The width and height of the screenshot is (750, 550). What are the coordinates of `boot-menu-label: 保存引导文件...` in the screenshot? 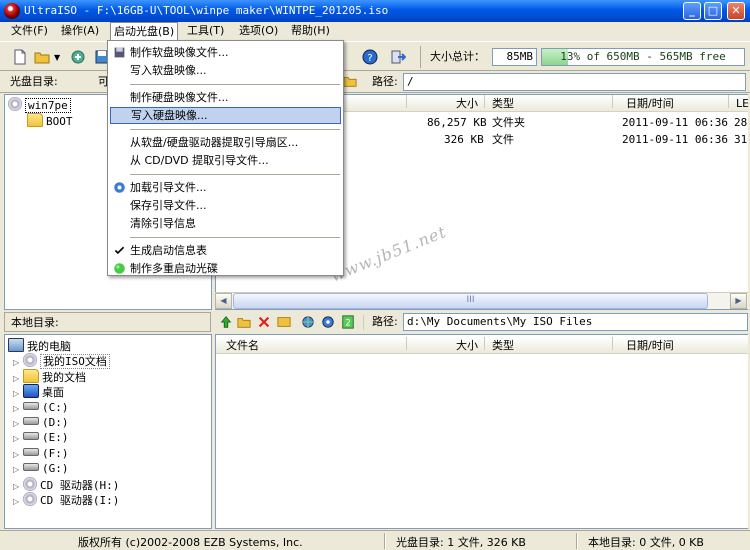 It's located at (168, 205).